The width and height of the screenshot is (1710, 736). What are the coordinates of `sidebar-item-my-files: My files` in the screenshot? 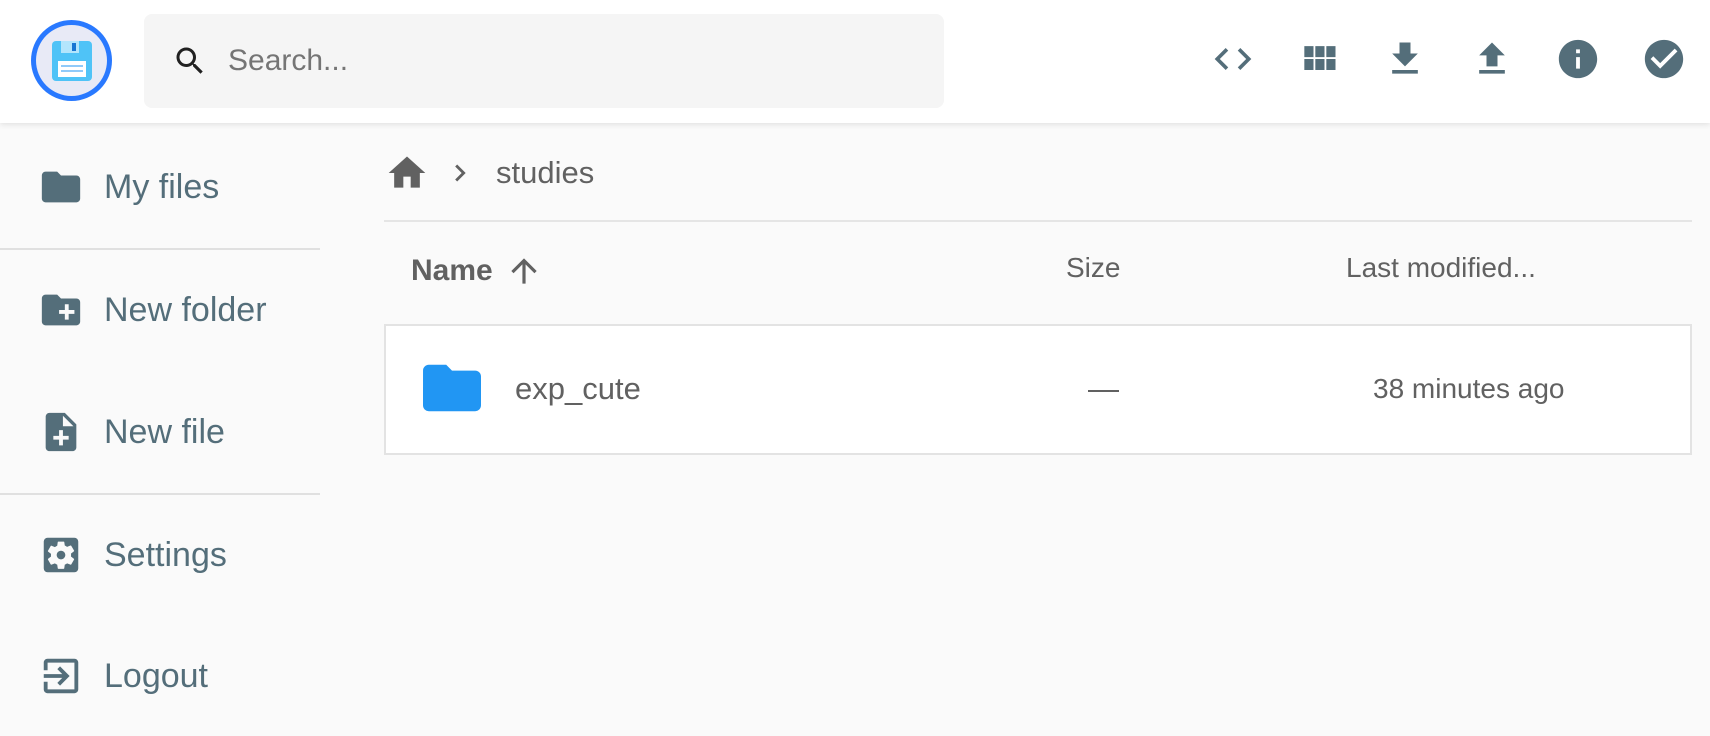 It's located at (160, 187).